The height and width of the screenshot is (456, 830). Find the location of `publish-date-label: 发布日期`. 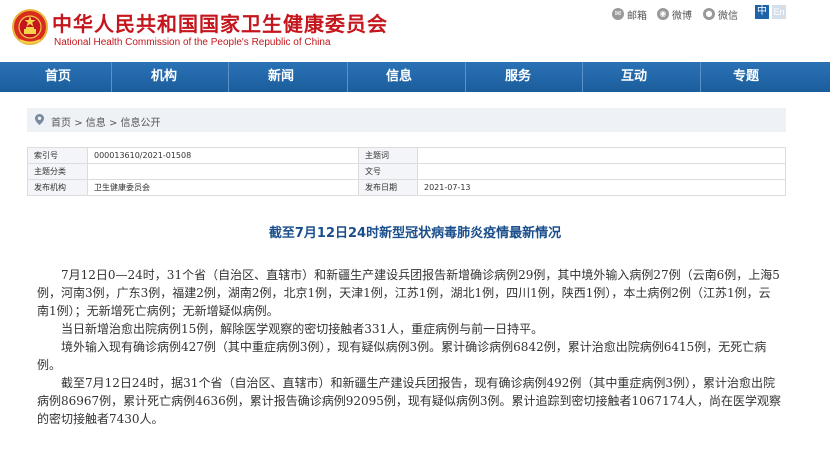

publish-date-label: 发布日期 is located at coordinates (388, 187).